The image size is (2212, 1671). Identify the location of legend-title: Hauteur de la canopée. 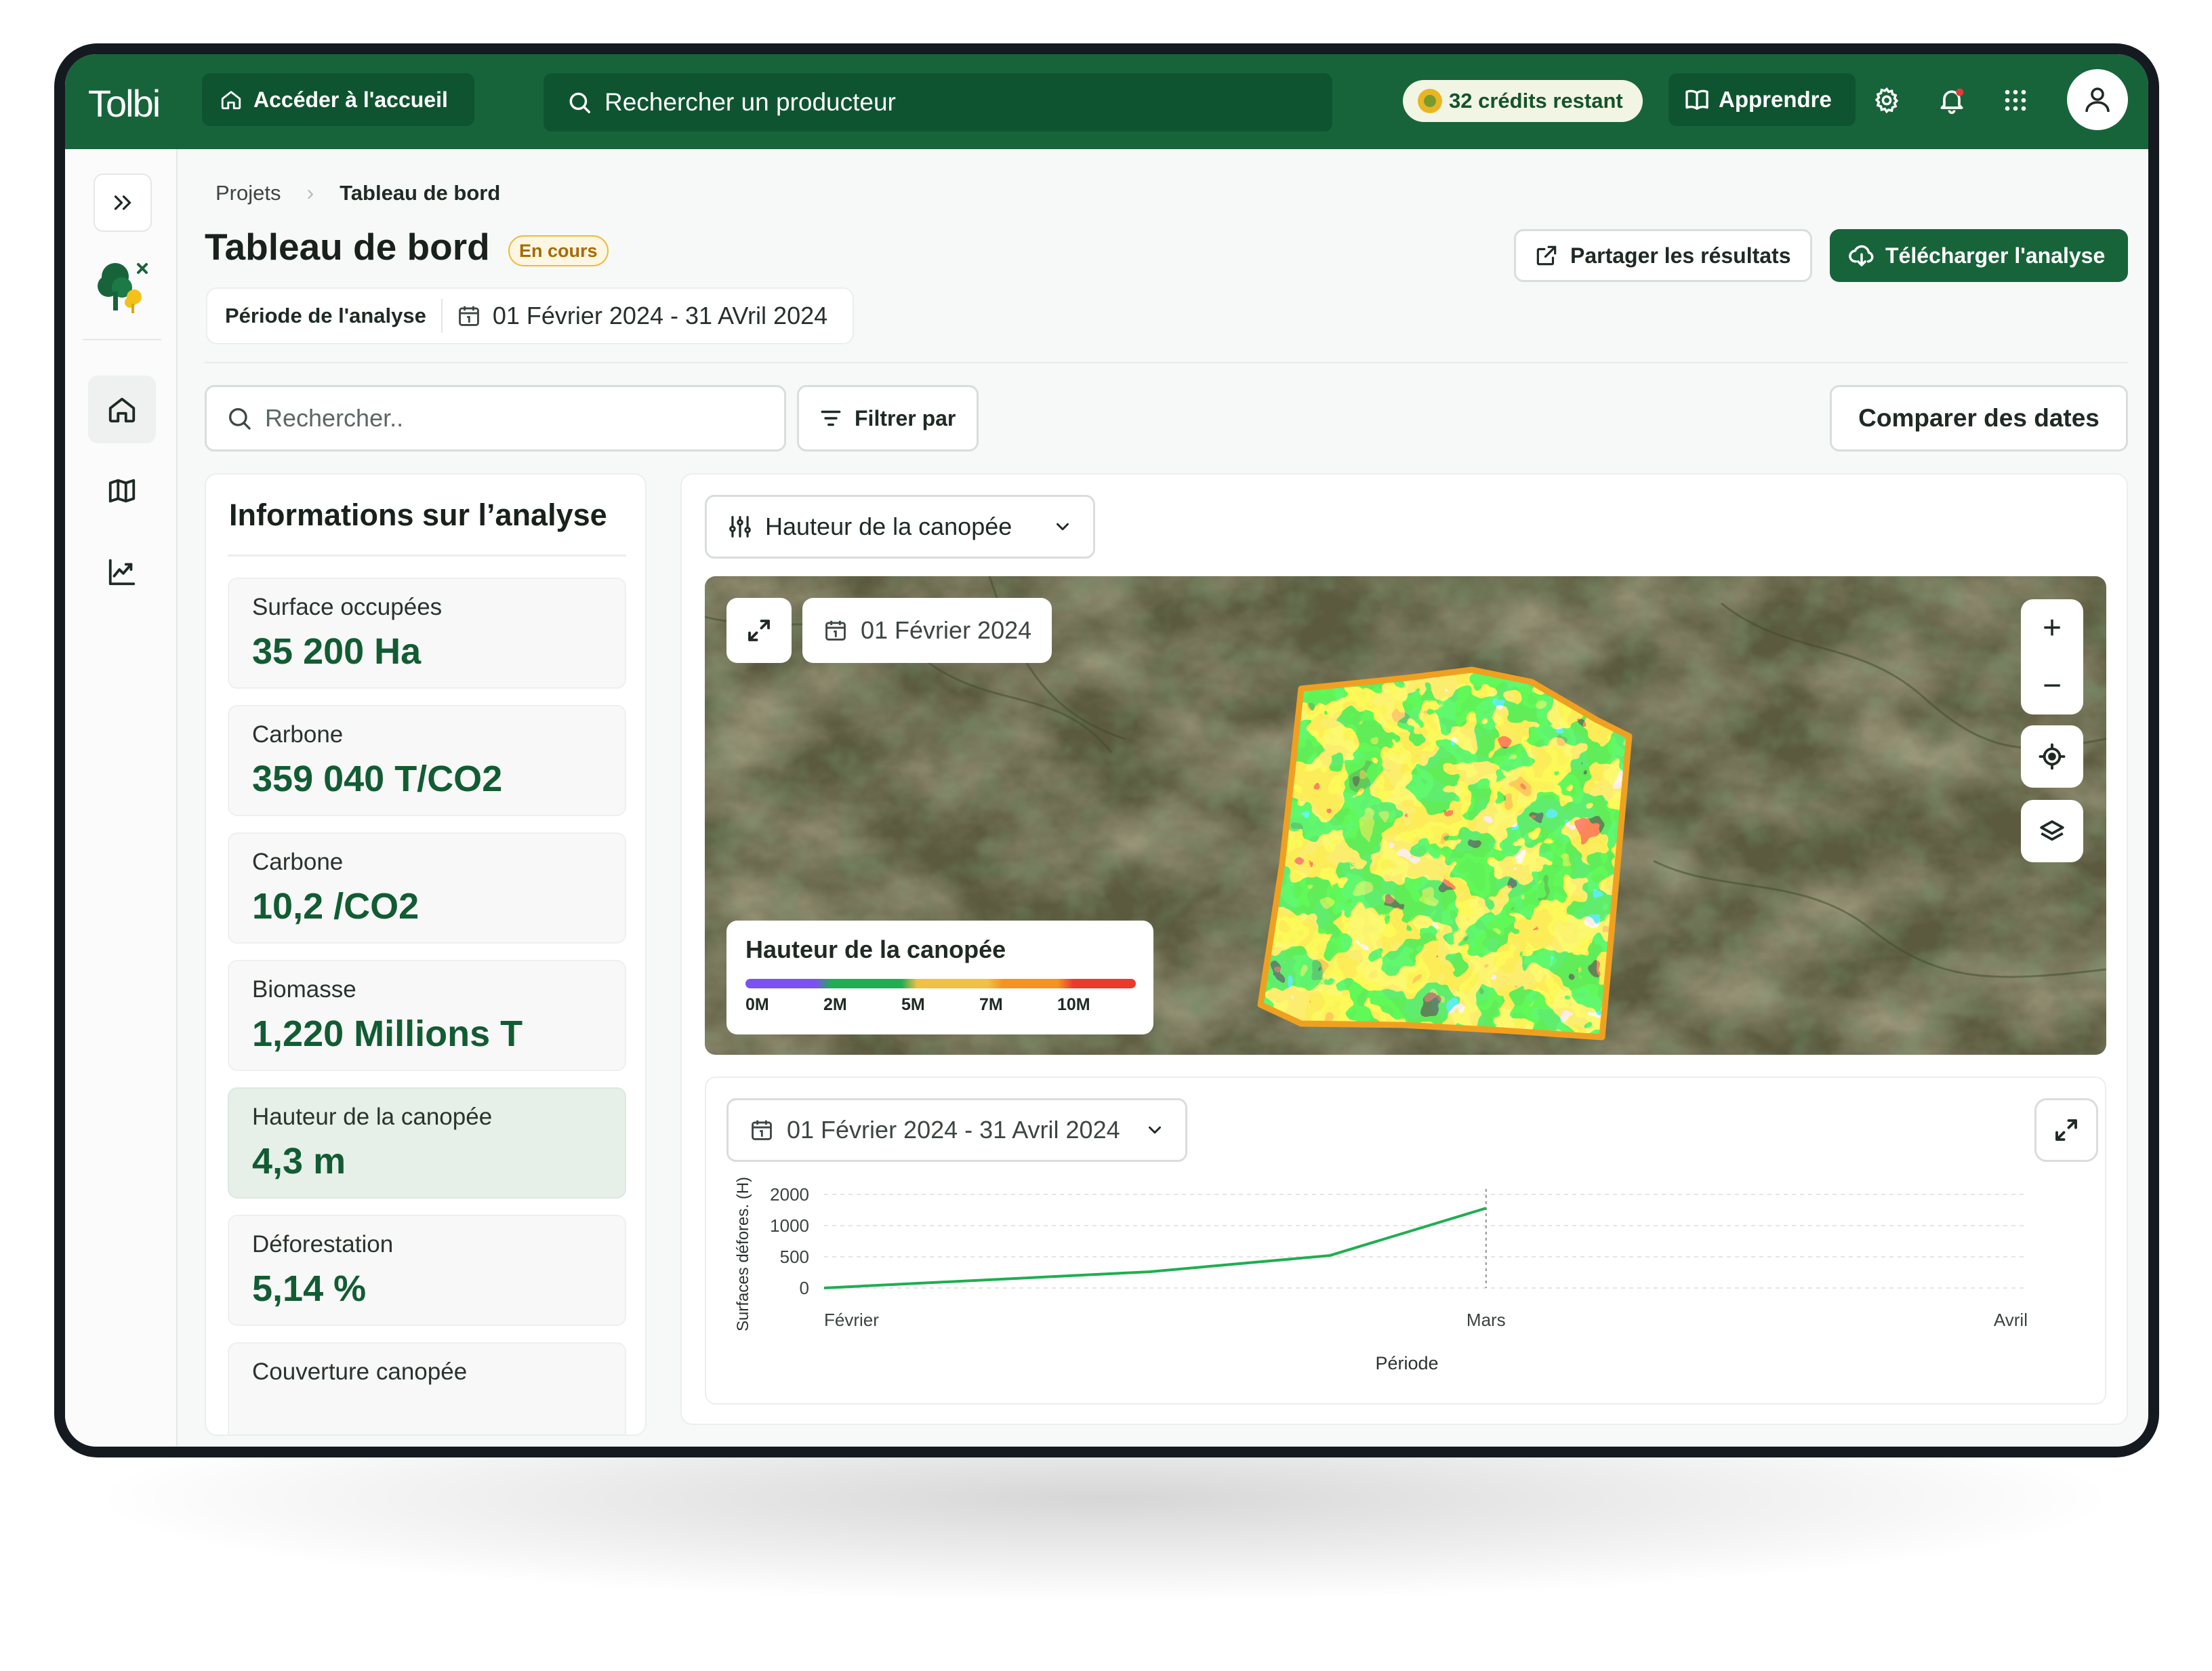
(875, 949).